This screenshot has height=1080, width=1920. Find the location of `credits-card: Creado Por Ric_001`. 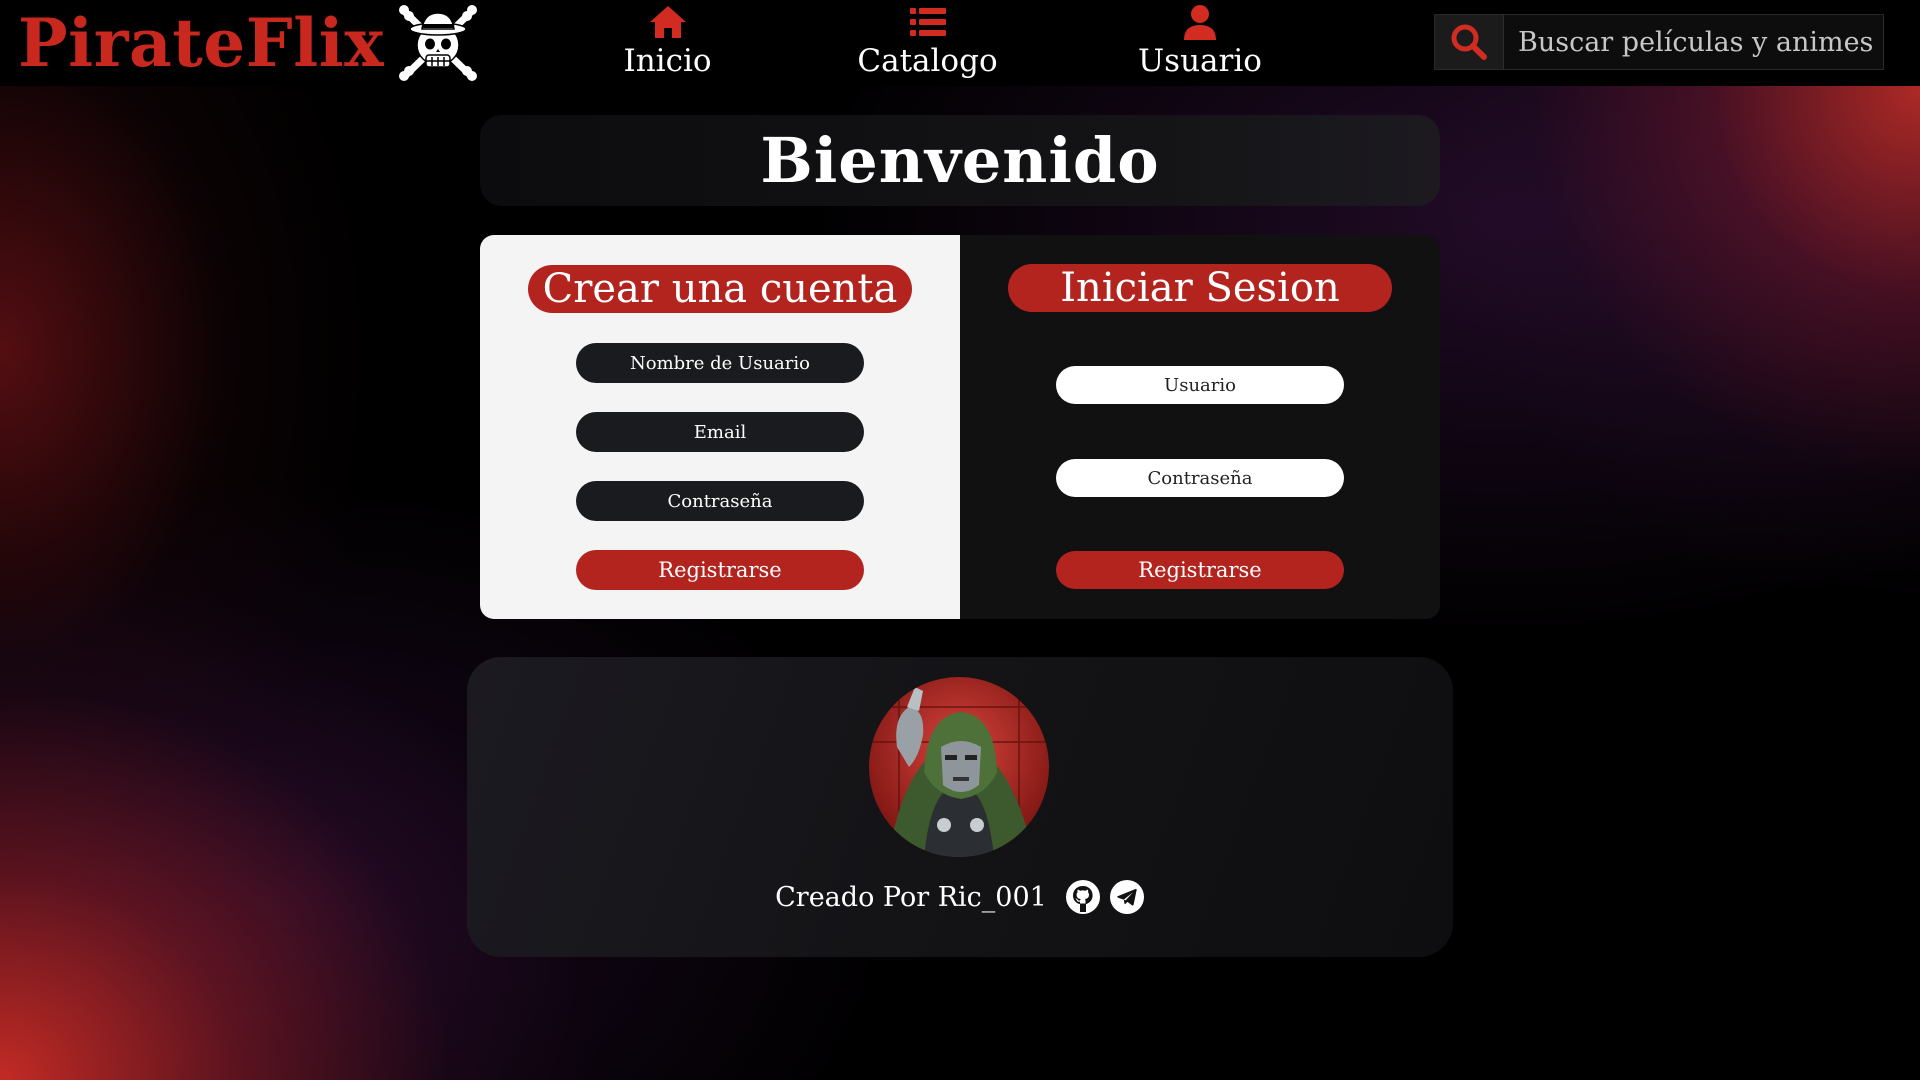

credits-card: Creado Por Ric_001 is located at coordinates (960, 807).